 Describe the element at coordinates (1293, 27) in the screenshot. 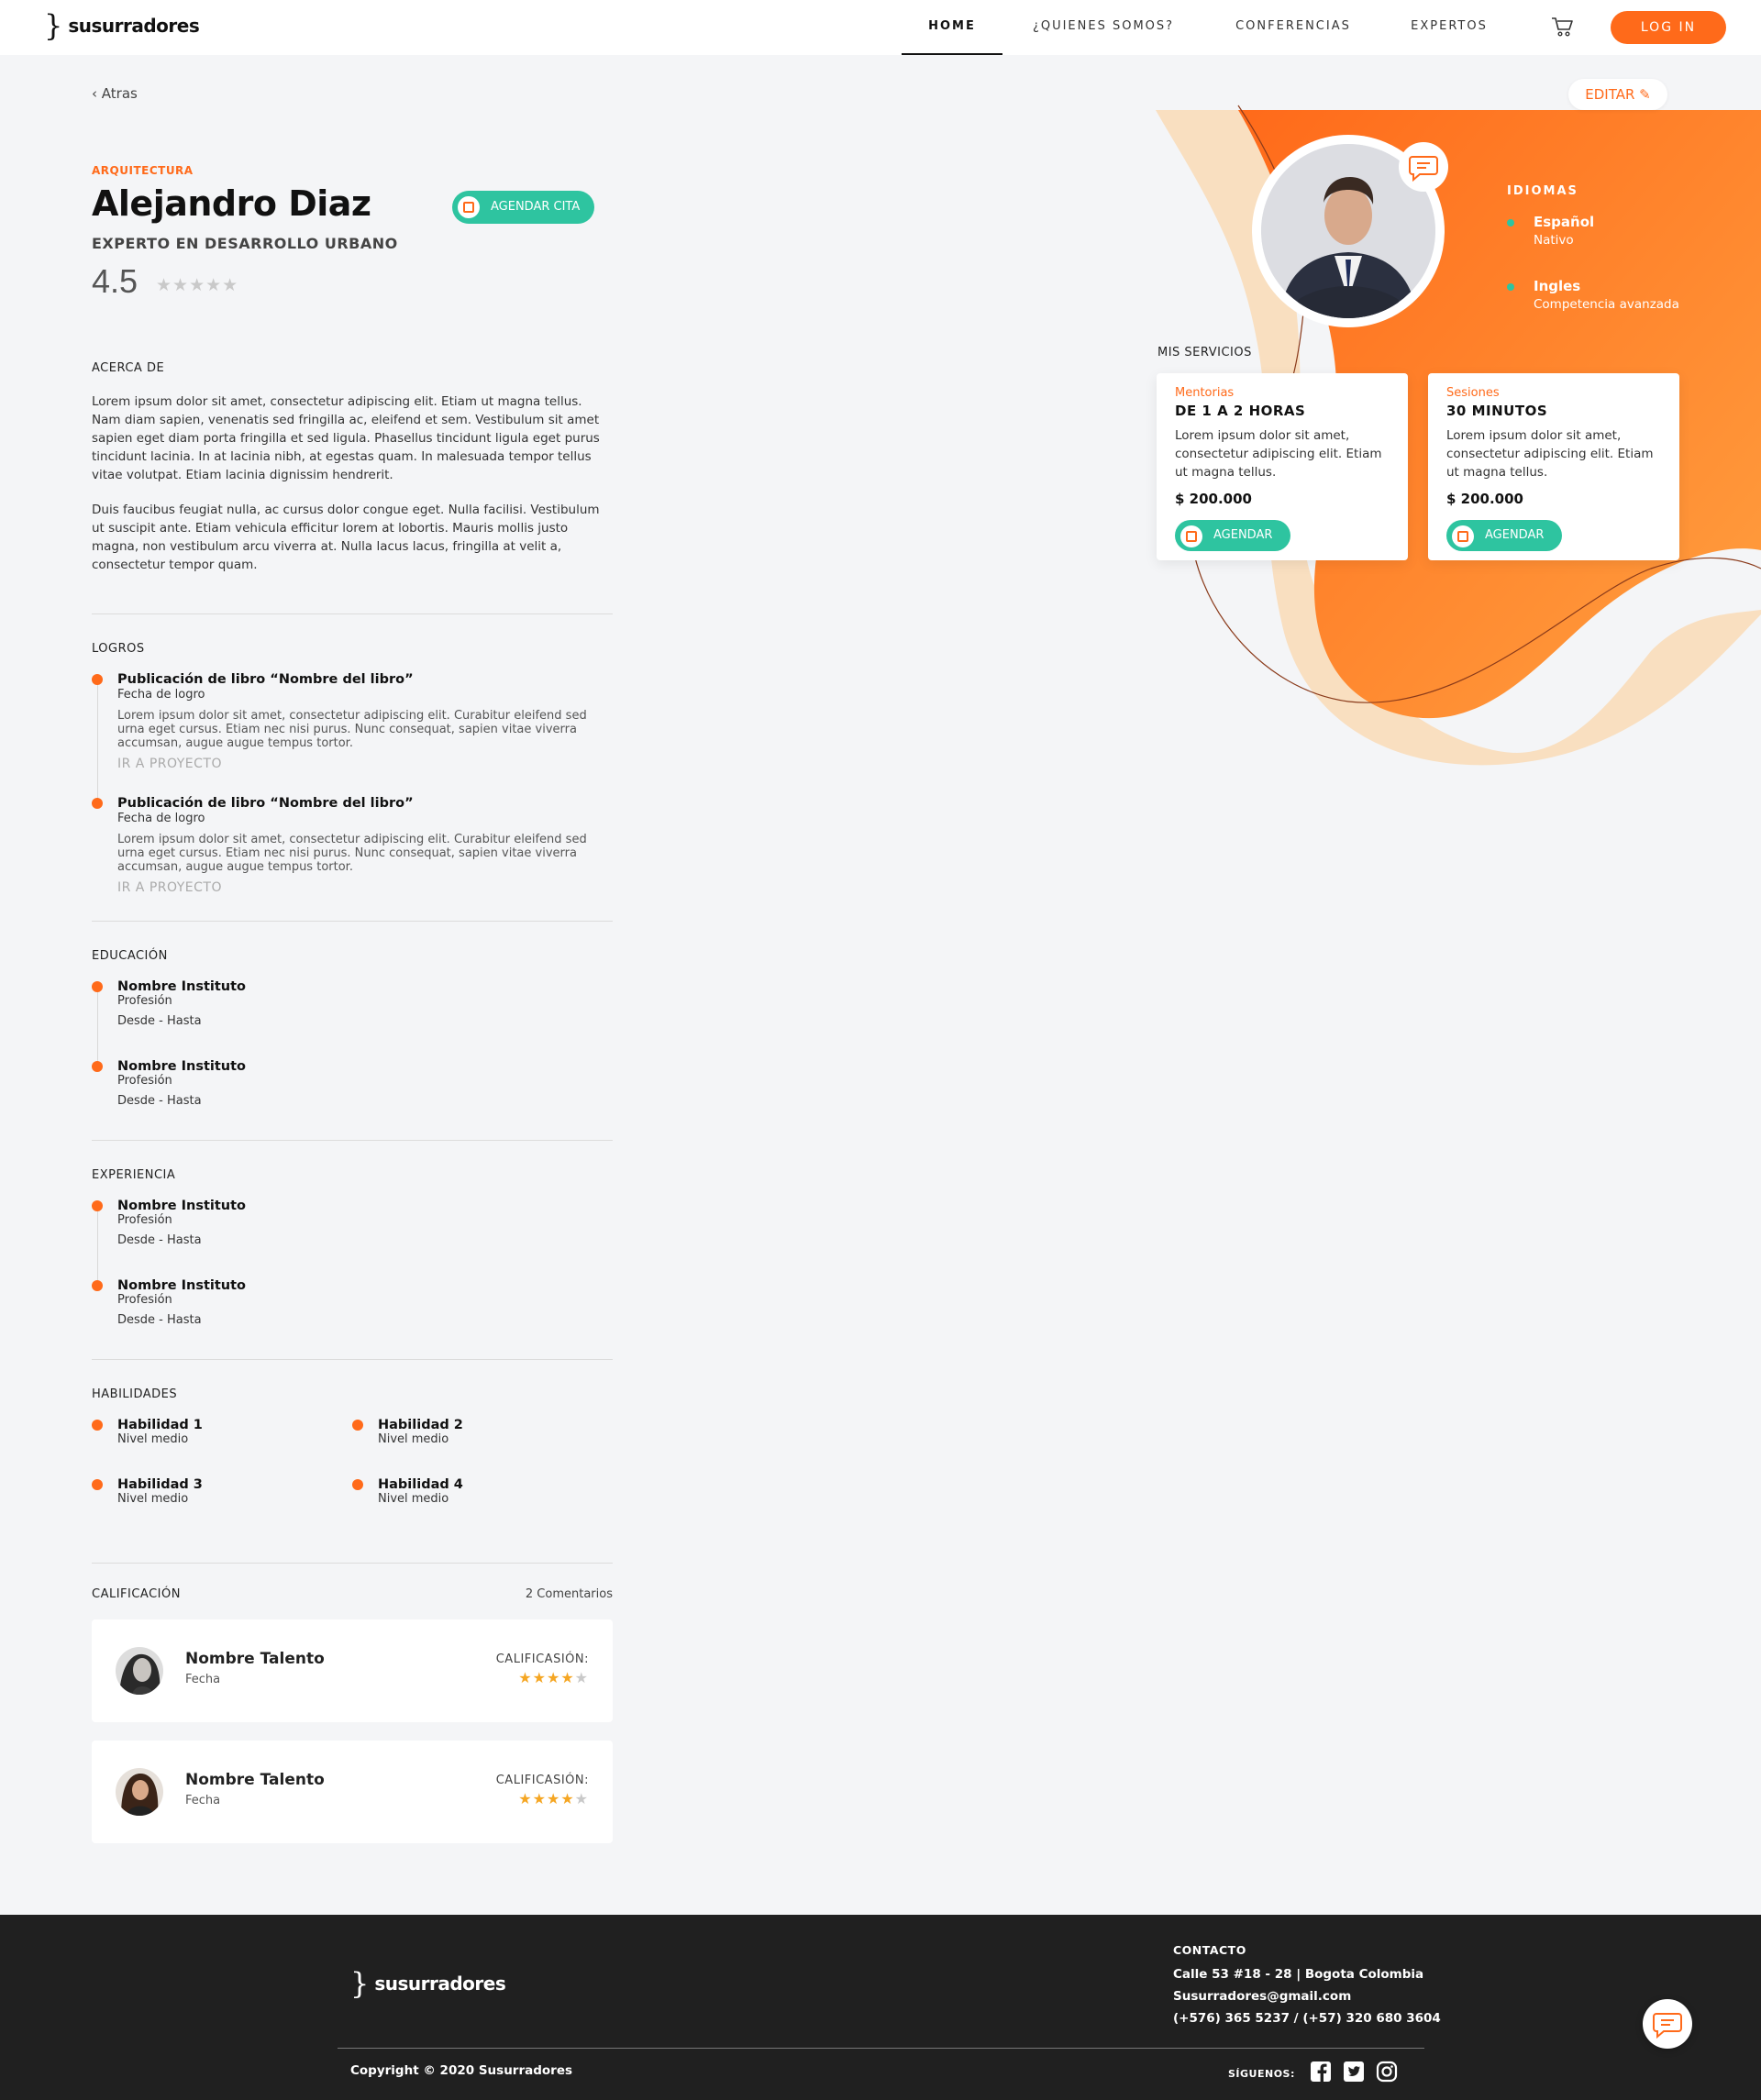

I see `nav-conferencias: CONFERENCIAS` at that location.